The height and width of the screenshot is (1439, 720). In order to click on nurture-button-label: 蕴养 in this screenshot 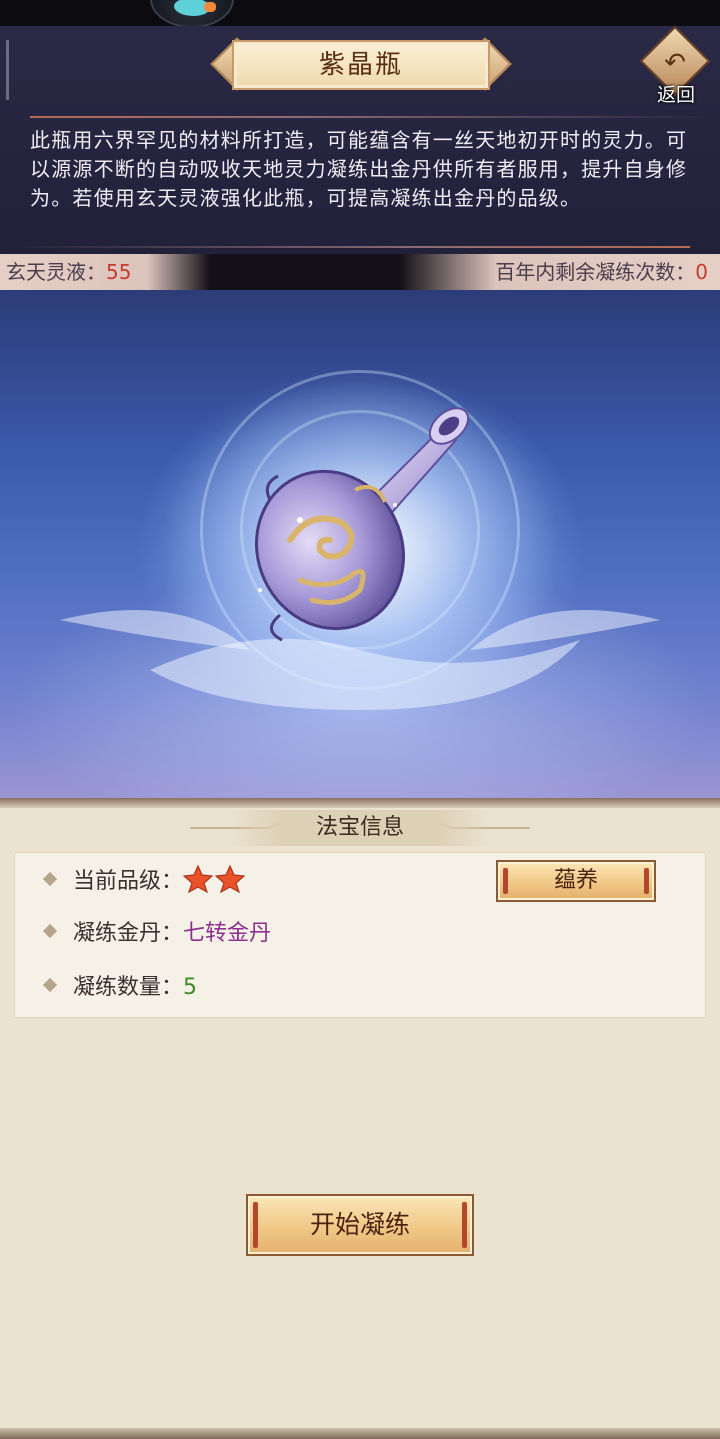, I will do `click(575, 880)`.